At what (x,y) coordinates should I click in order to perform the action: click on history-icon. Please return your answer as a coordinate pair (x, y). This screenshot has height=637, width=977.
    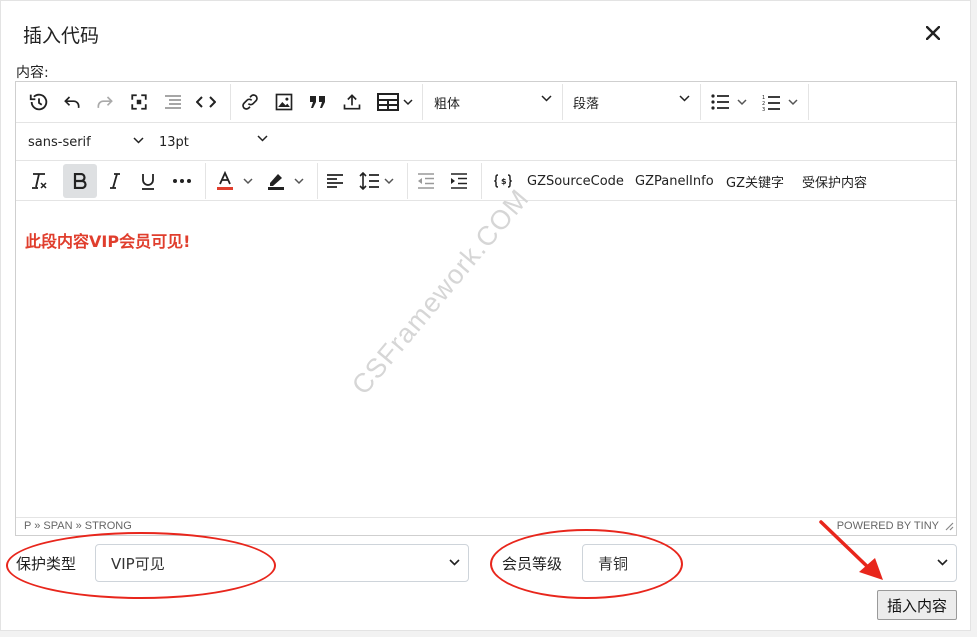
    Looking at the image, I should click on (39, 102).